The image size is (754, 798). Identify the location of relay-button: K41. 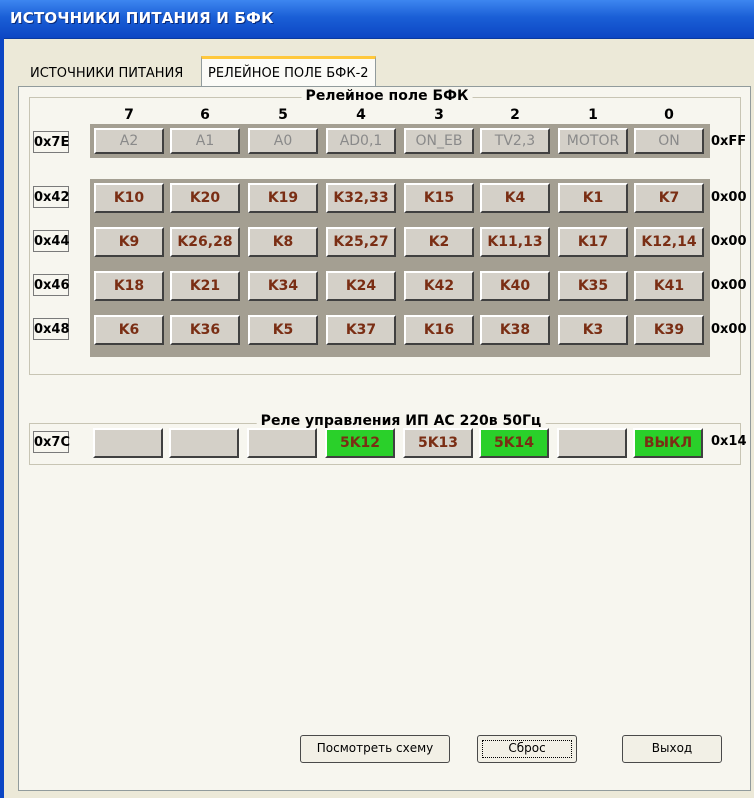
(669, 286).